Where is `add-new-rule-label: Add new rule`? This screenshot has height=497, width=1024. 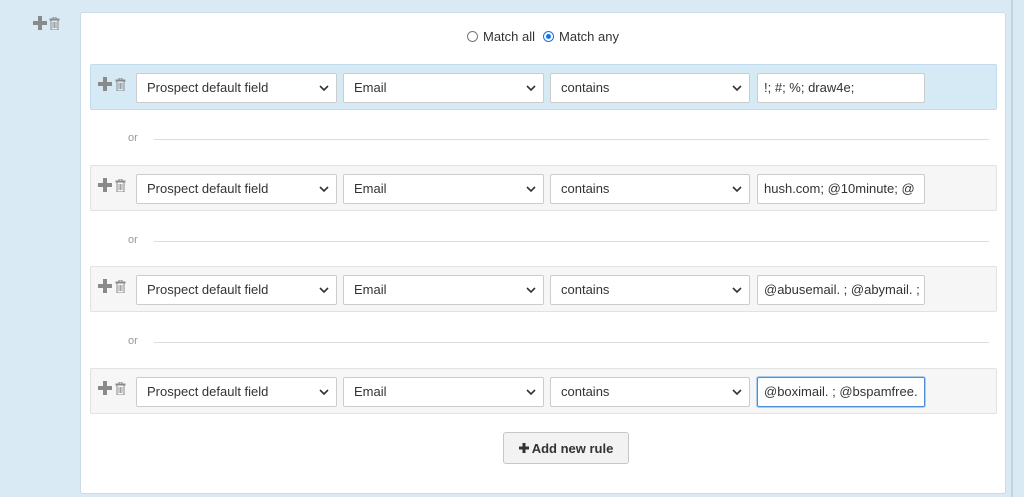
add-new-rule-label: Add new rule is located at coordinates (572, 448).